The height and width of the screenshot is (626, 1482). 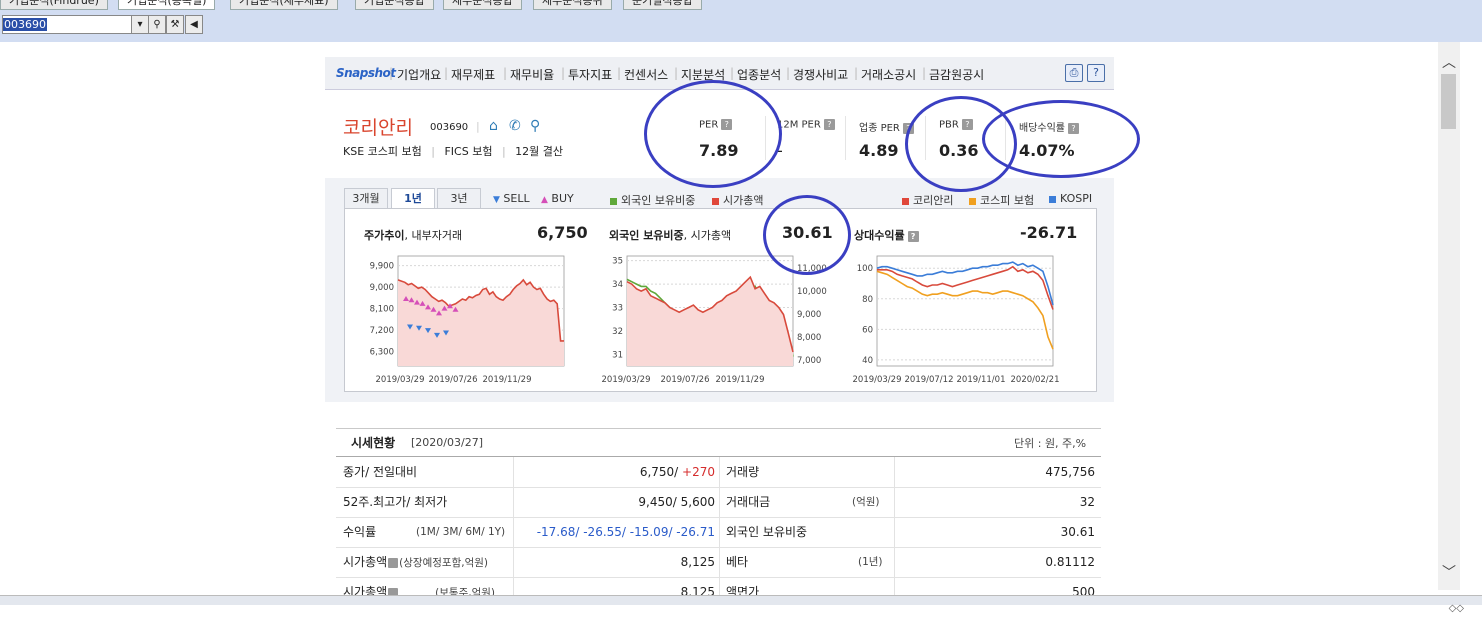 What do you see at coordinates (845, 138) in the screenshot?
I see `metric-divider` at bounding box center [845, 138].